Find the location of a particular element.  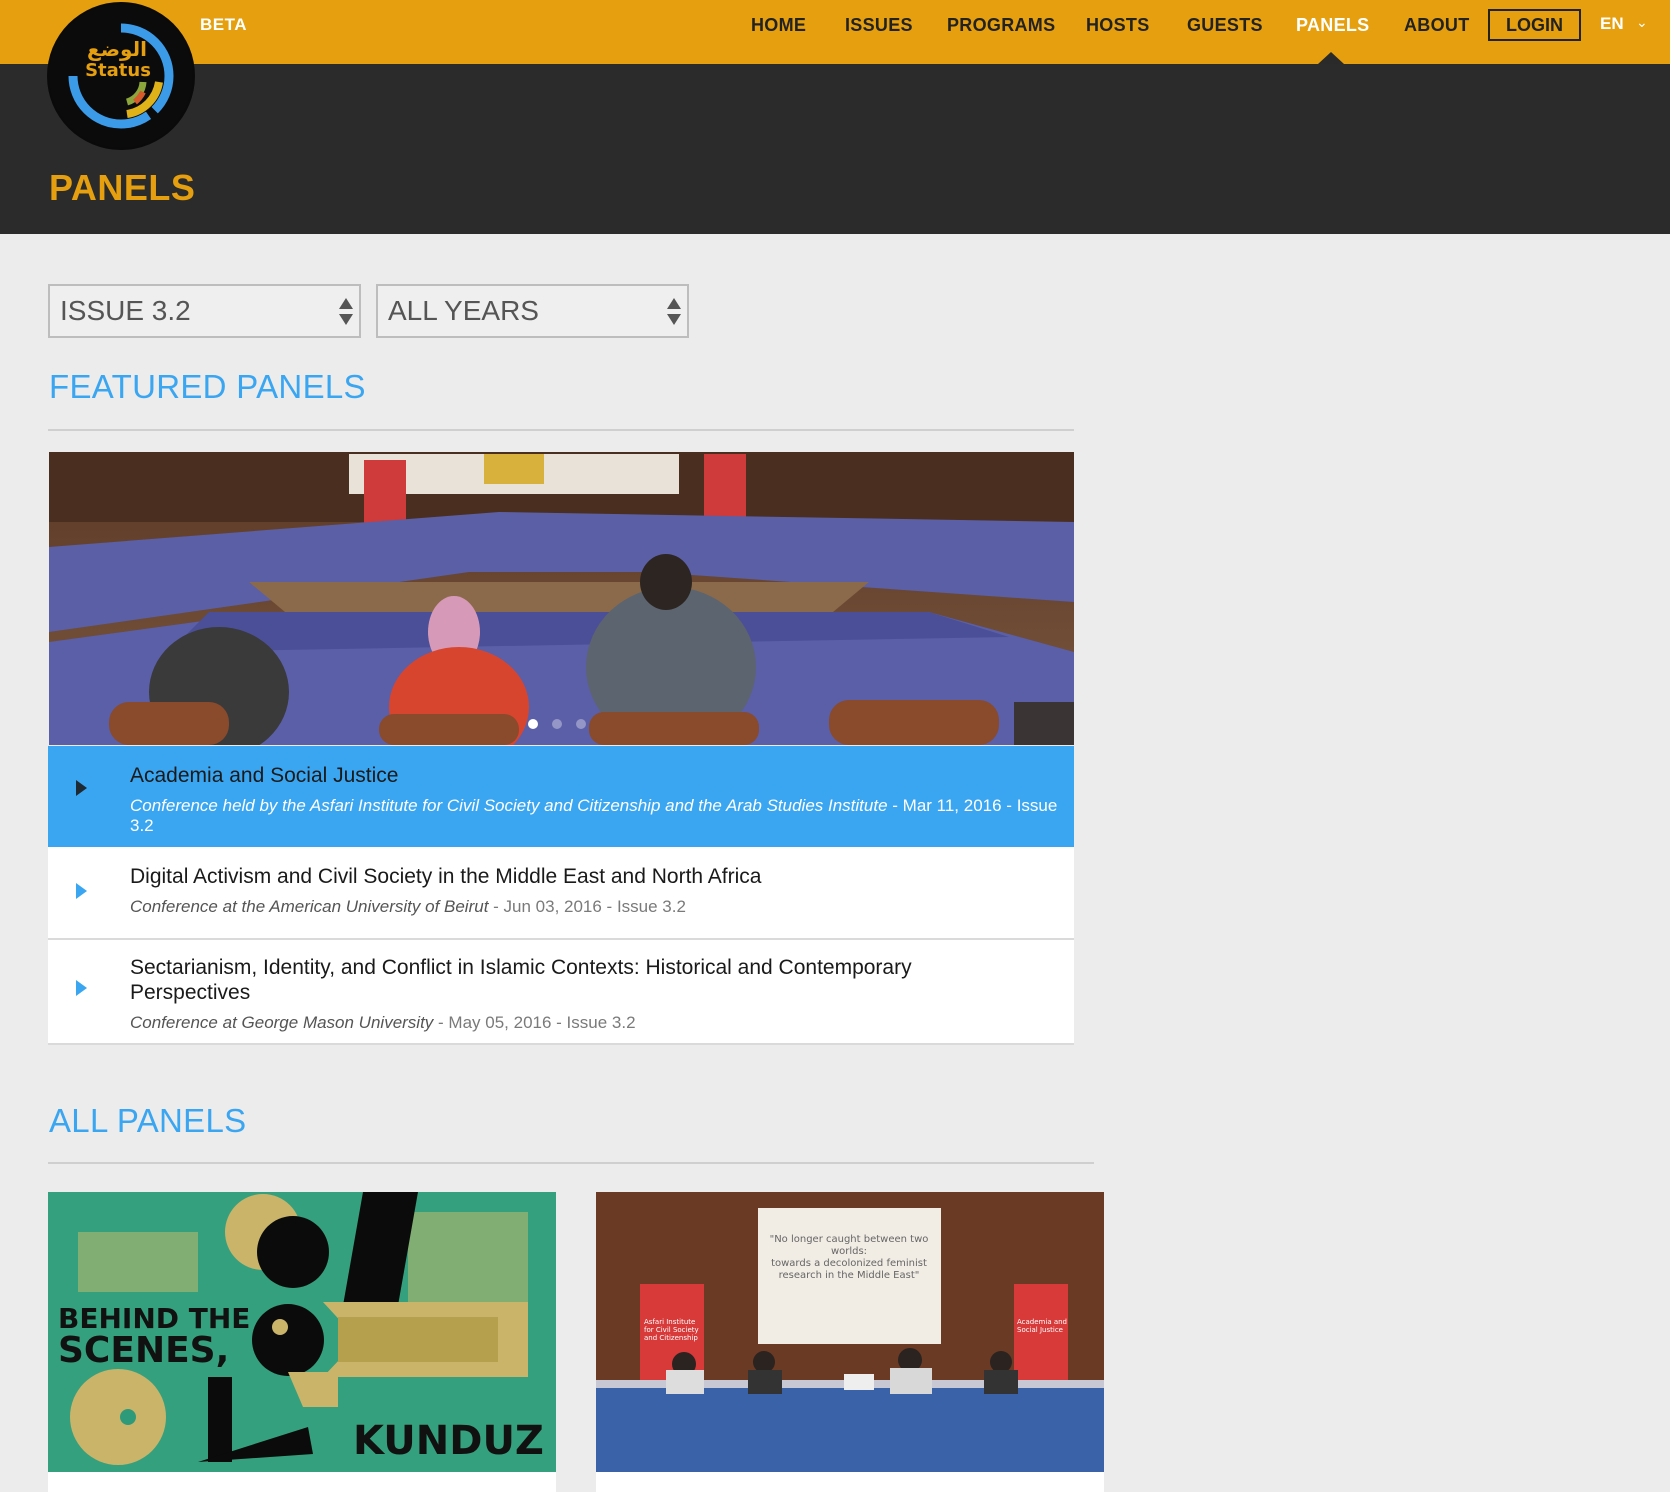

panel-date: - May 05, 2016 - is located at coordinates (500, 1022).